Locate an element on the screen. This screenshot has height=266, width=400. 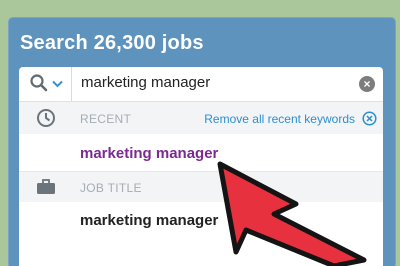
job-title-suggestion-item: marketing manager is located at coordinates (149, 220).